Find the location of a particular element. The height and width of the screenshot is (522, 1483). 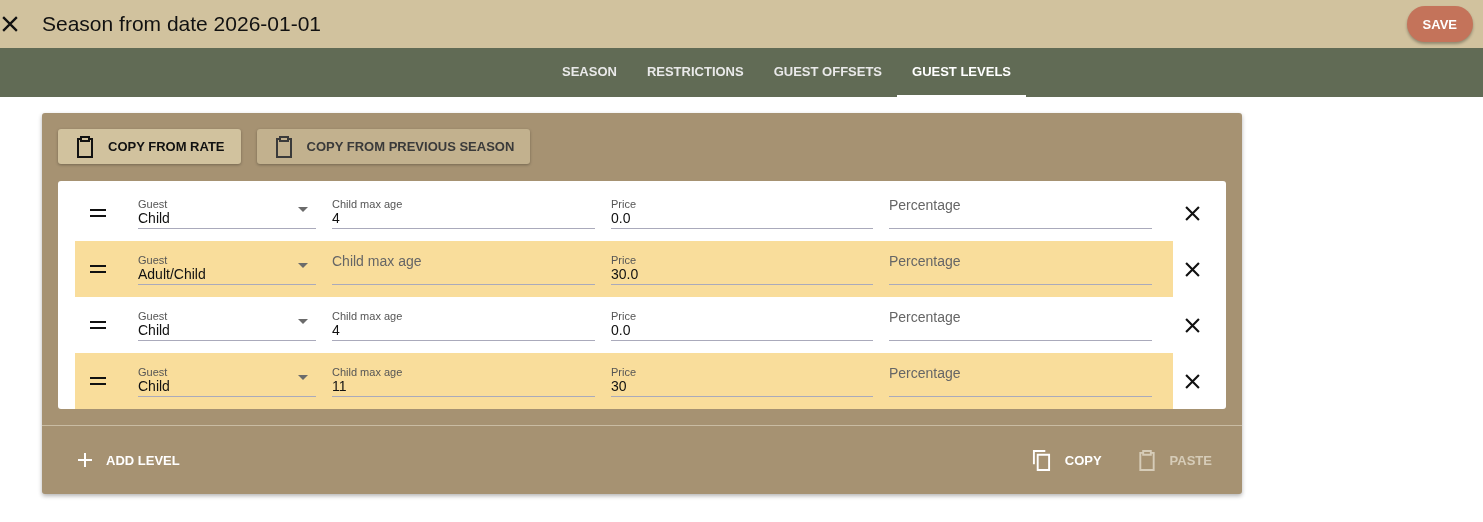

save-button: SAVE is located at coordinates (1439, 24).